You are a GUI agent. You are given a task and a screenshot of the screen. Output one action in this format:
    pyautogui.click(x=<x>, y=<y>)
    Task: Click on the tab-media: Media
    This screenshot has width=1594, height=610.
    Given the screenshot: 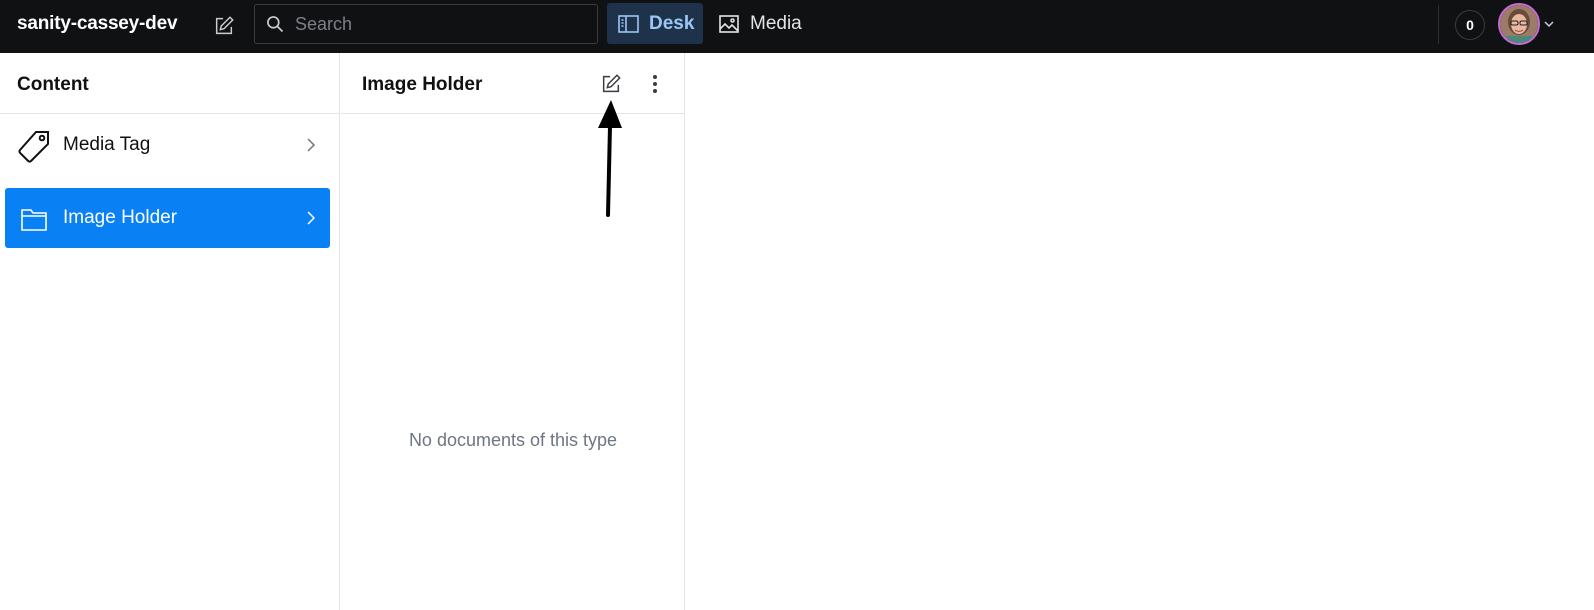 What is the action you would take?
    pyautogui.click(x=762, y=23)
    